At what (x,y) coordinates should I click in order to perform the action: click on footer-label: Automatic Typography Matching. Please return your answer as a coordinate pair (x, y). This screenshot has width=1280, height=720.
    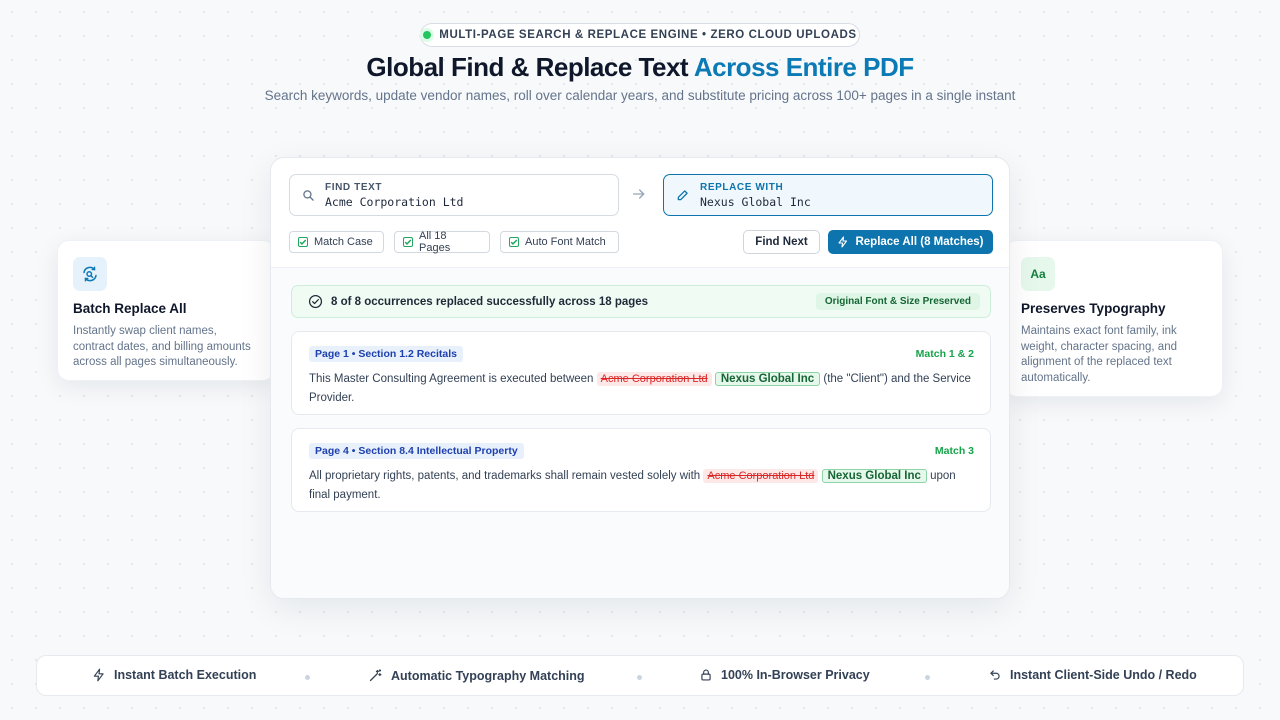
    Looking at the image, I should click on (488, 675).